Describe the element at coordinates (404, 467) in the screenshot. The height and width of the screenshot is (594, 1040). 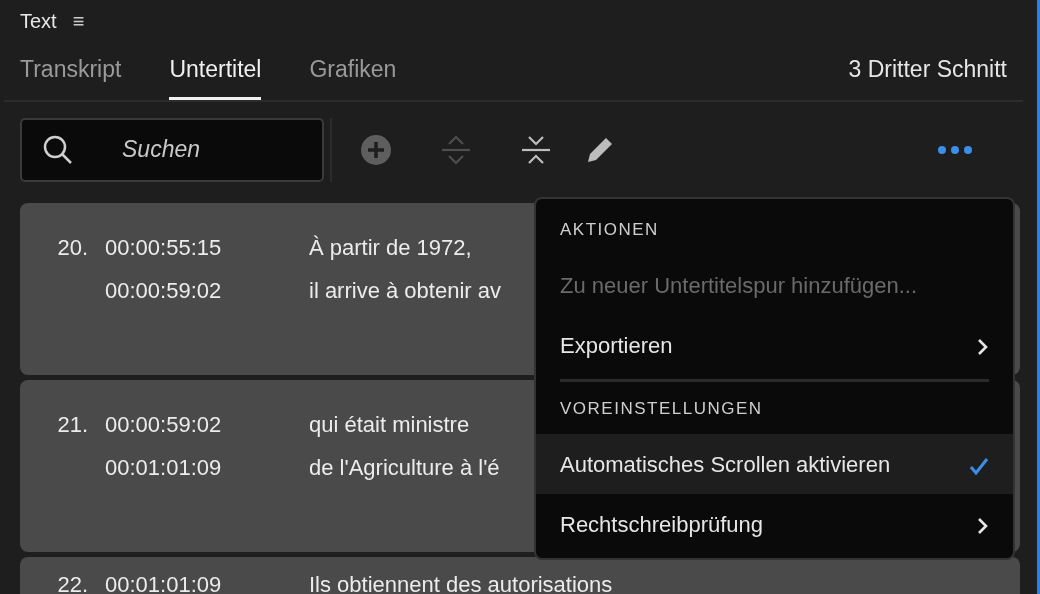
I see `caption-text: de l'Agriculture à l'é` at that location.